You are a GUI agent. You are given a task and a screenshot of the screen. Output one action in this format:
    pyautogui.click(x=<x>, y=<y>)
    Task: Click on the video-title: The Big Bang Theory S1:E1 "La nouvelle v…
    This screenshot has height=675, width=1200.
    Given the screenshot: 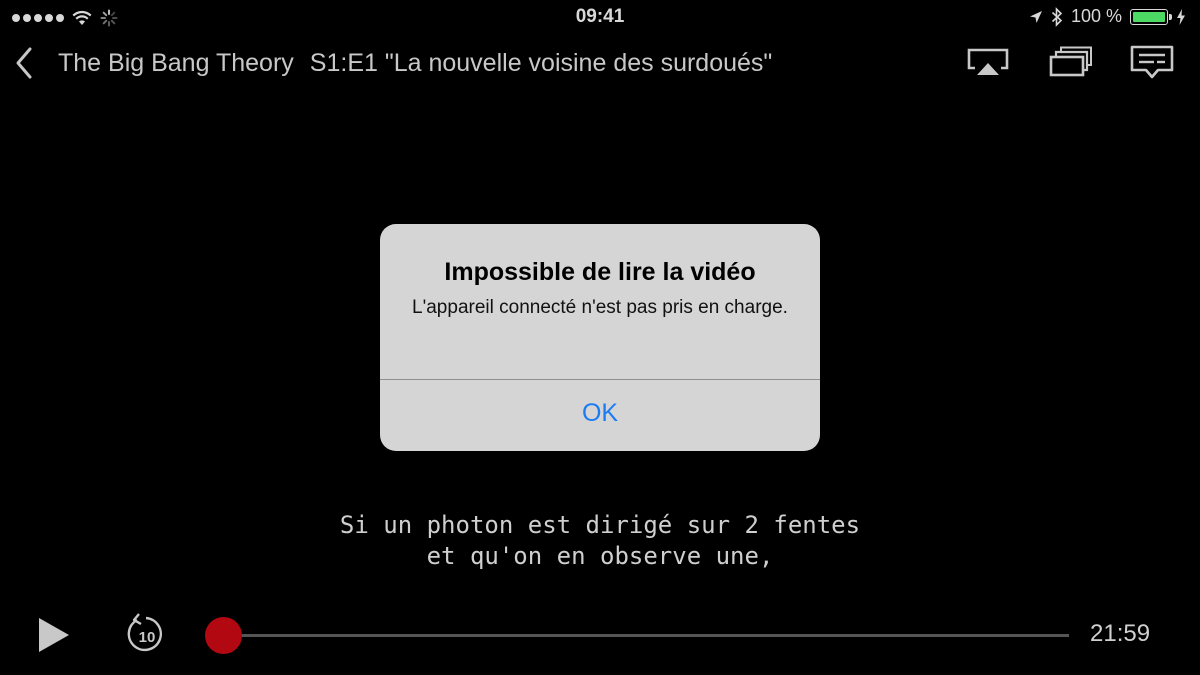 What is the action you would take?
    pyautogui.click(x=415, y=63)
    